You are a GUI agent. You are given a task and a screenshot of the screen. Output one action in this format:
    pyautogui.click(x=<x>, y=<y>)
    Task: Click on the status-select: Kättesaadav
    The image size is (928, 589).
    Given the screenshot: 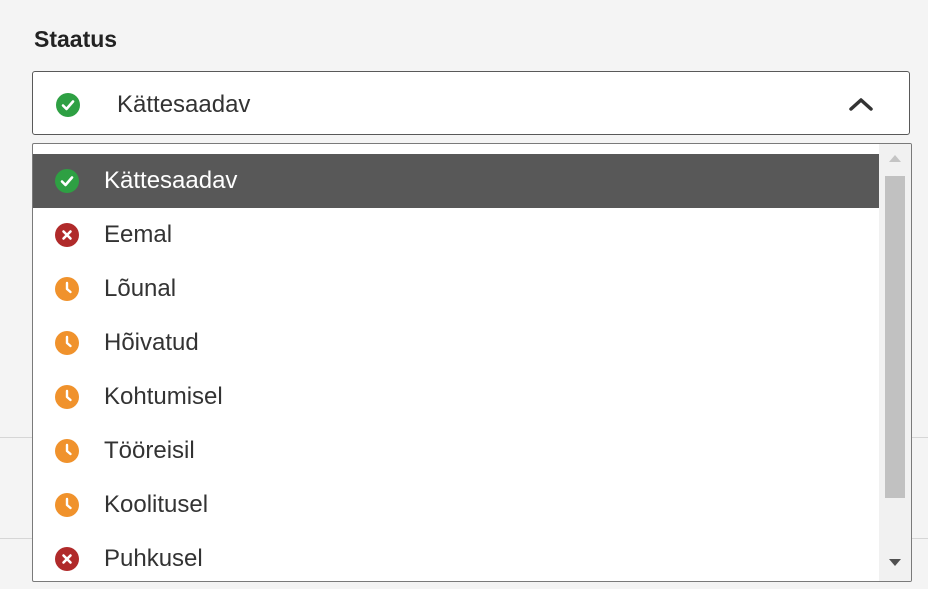 What is the action you would take?
    pyautogui.click(x=471, y=103)
    